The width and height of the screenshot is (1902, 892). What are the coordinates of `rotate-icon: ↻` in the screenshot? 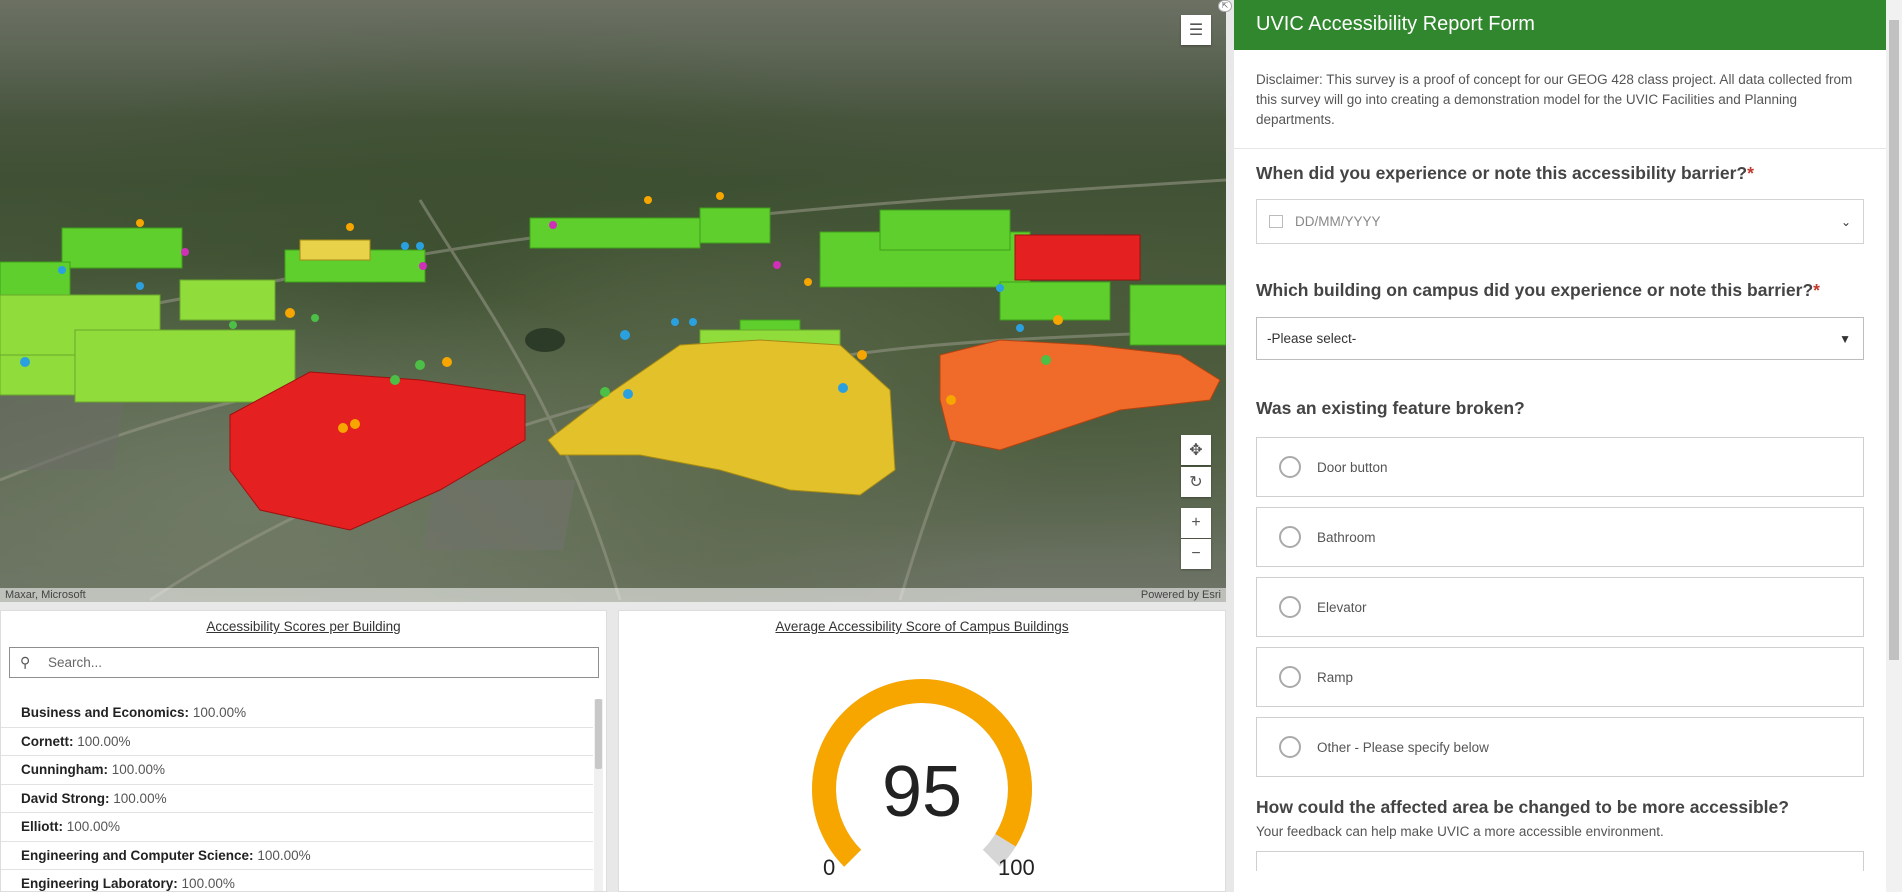 It's located at (1196, 482).